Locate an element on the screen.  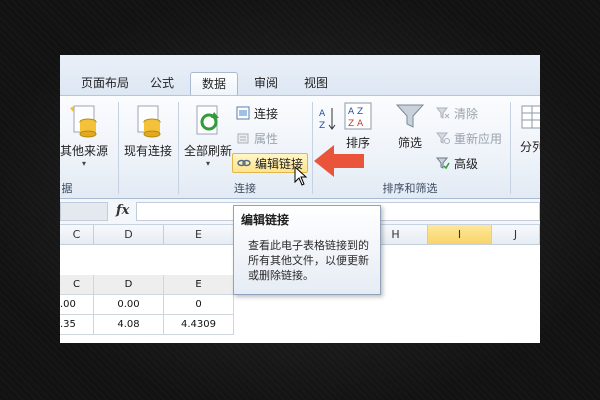
svg-text: Z A is located at coordinates (356, 124).